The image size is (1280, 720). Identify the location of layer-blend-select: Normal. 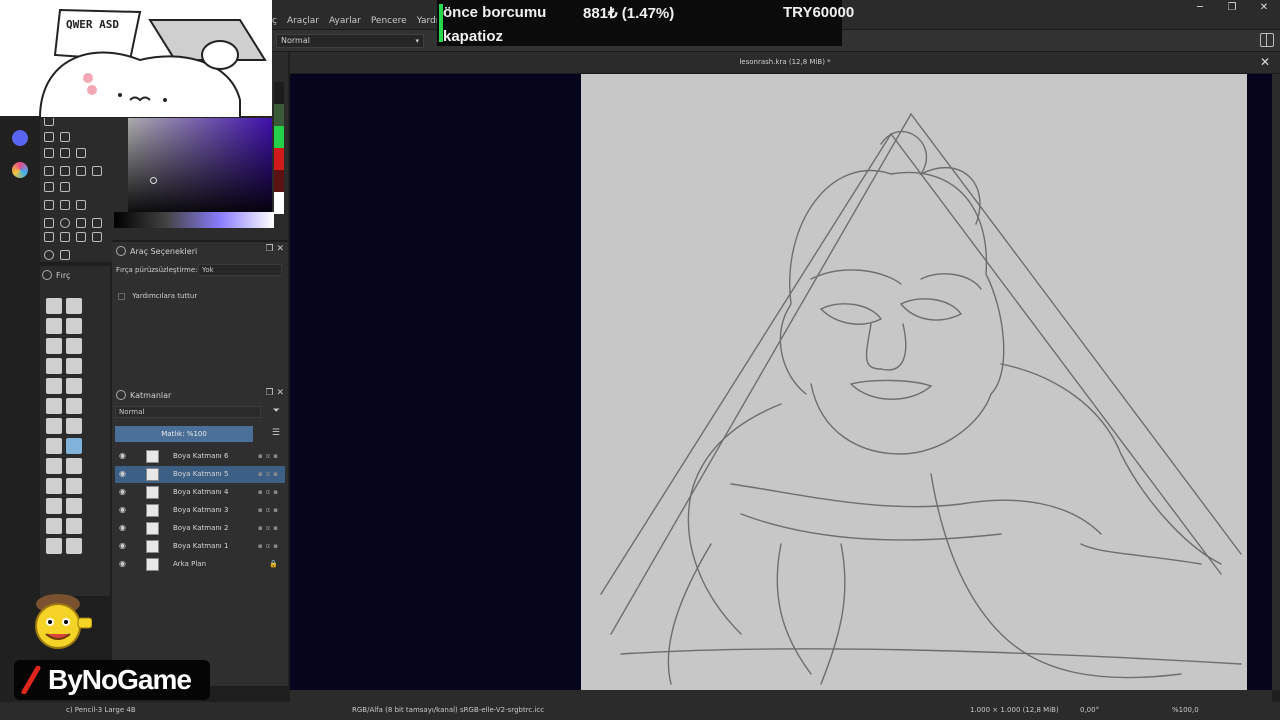
(188, 412).